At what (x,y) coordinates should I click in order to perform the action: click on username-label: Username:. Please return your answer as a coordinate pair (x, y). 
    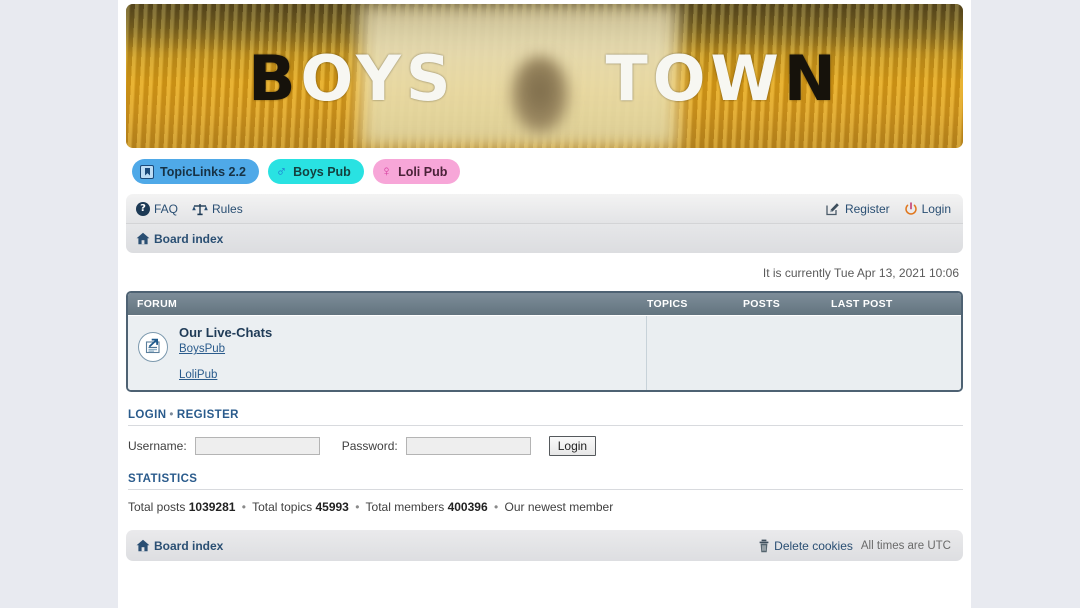
    Looking at the image, I should click on (157, 446).